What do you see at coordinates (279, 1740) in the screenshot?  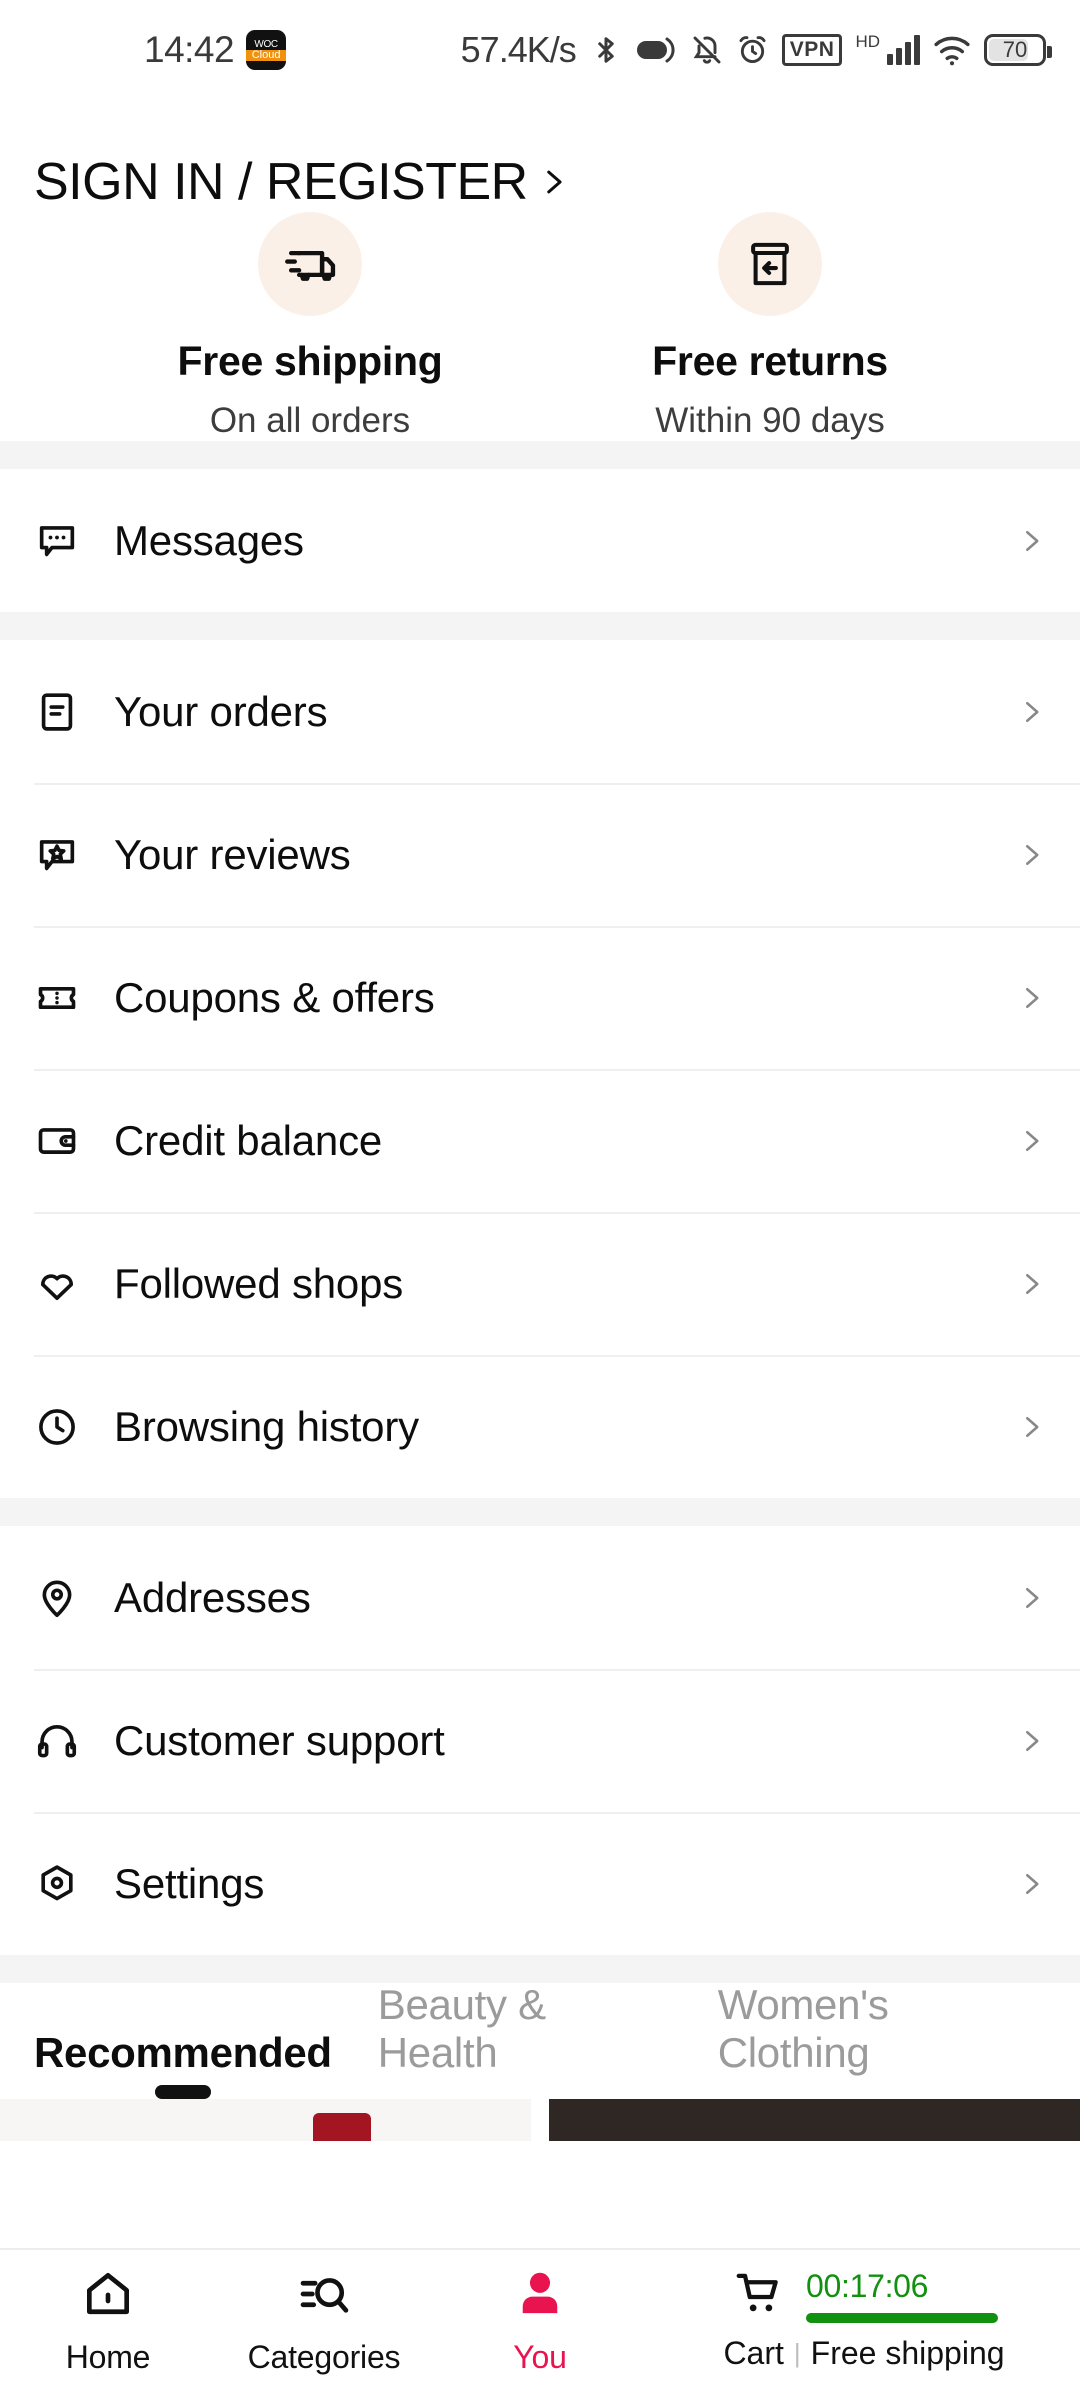 I see `menu-item-label: Customer support` at bounding box center [279, 1740].